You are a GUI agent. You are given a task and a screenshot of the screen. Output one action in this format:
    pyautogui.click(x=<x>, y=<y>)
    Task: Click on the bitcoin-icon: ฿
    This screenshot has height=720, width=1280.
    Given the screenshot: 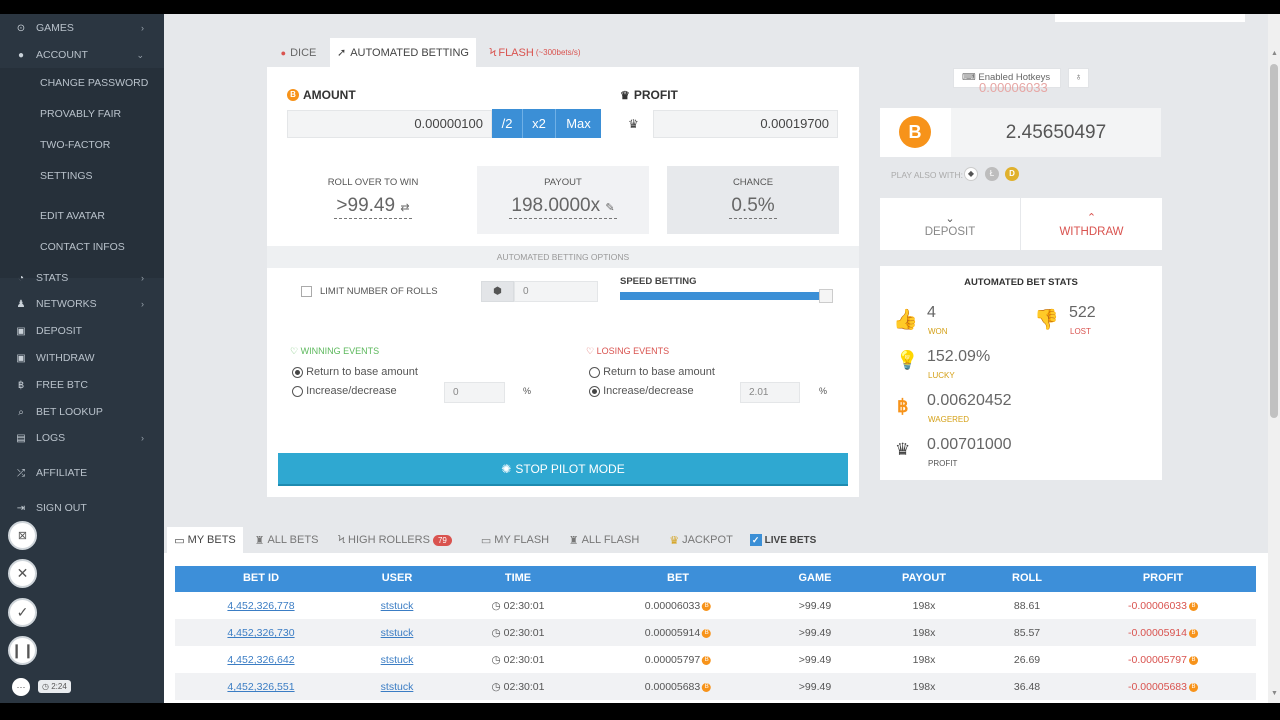 What is the action you would take?
    pyautogui.click(x=21, y=385)
    